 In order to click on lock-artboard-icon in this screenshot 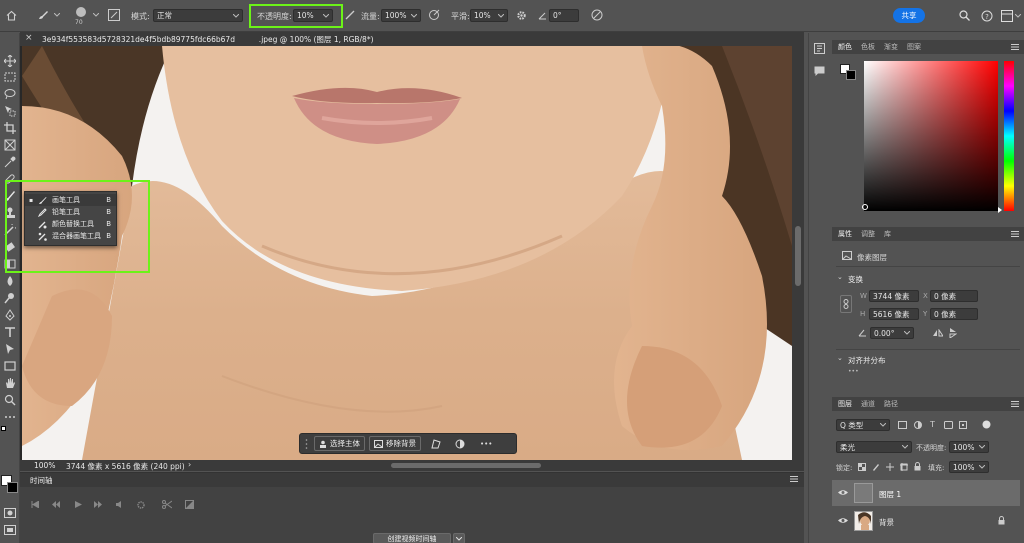, I will do `click(904, 467)`.